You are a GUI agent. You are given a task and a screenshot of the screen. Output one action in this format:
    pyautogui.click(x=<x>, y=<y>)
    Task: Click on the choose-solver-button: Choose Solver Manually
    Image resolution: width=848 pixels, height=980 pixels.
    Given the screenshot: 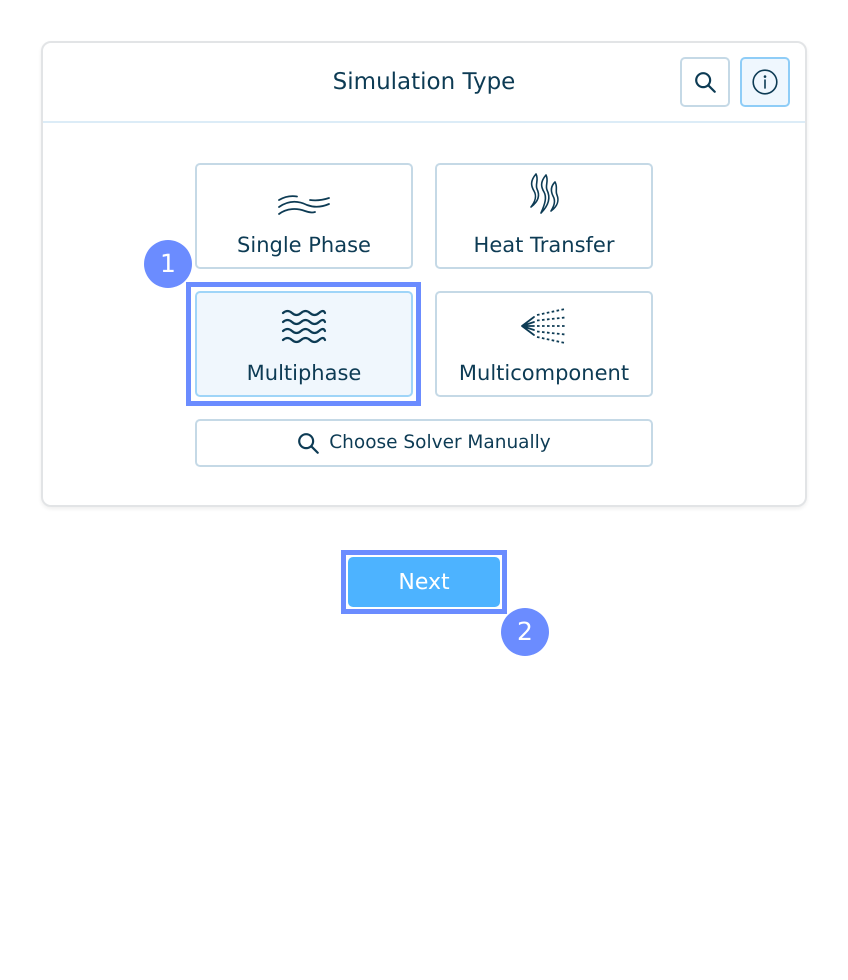 What is the action you would take?
    pyautogui.click(x=424, y=443)
    